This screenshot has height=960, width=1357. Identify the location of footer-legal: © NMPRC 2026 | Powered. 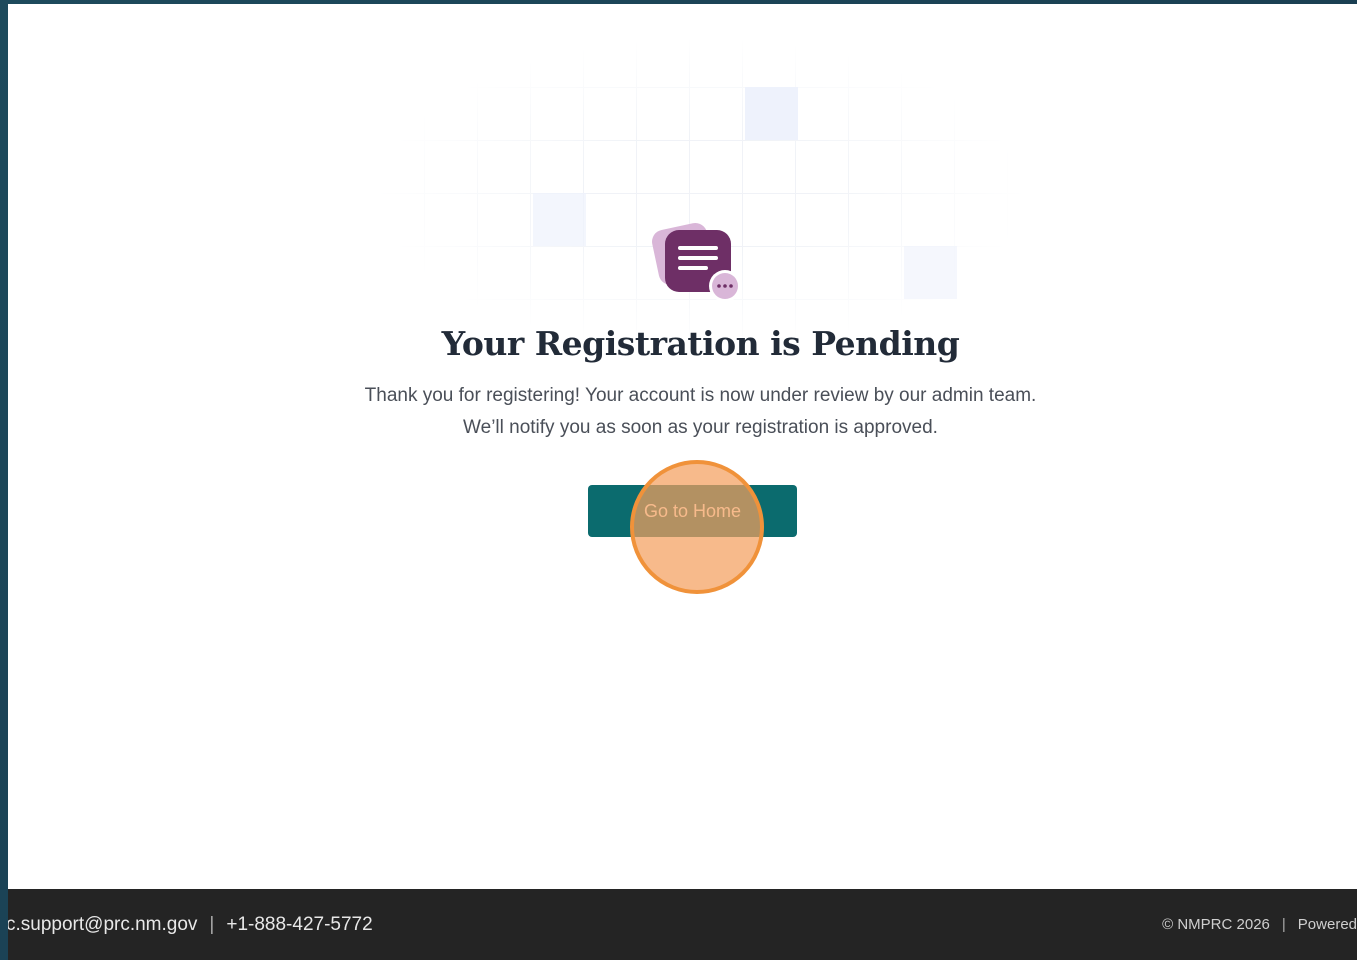
(1259, 924).